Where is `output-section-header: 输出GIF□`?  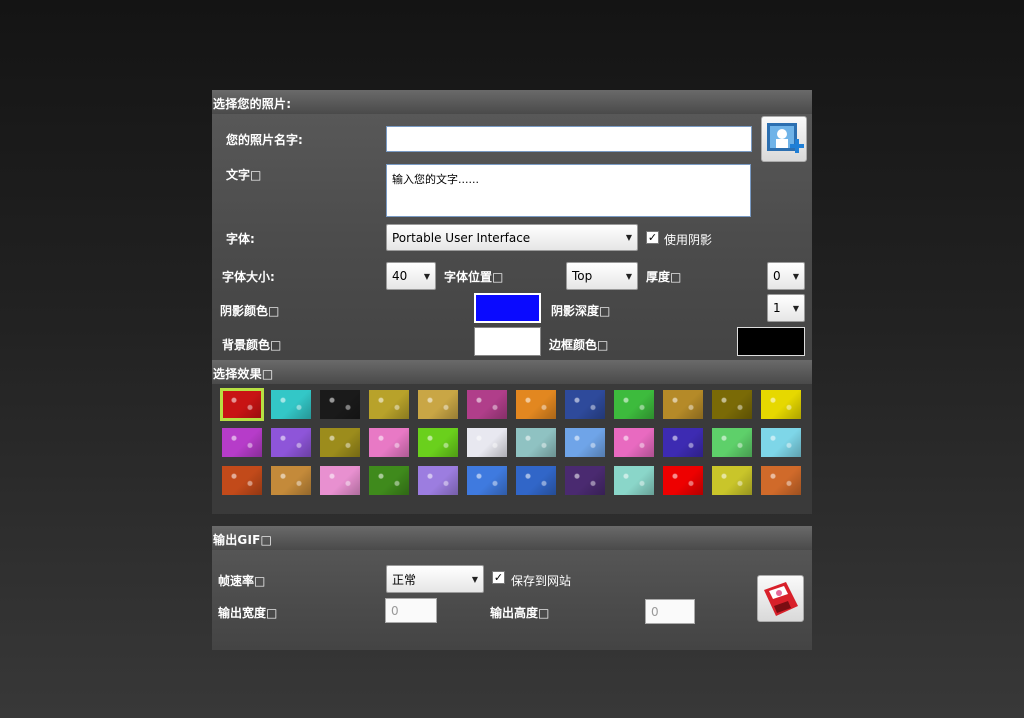 output-section-header: 输出GIF□ is located at coordinates (512, 538).